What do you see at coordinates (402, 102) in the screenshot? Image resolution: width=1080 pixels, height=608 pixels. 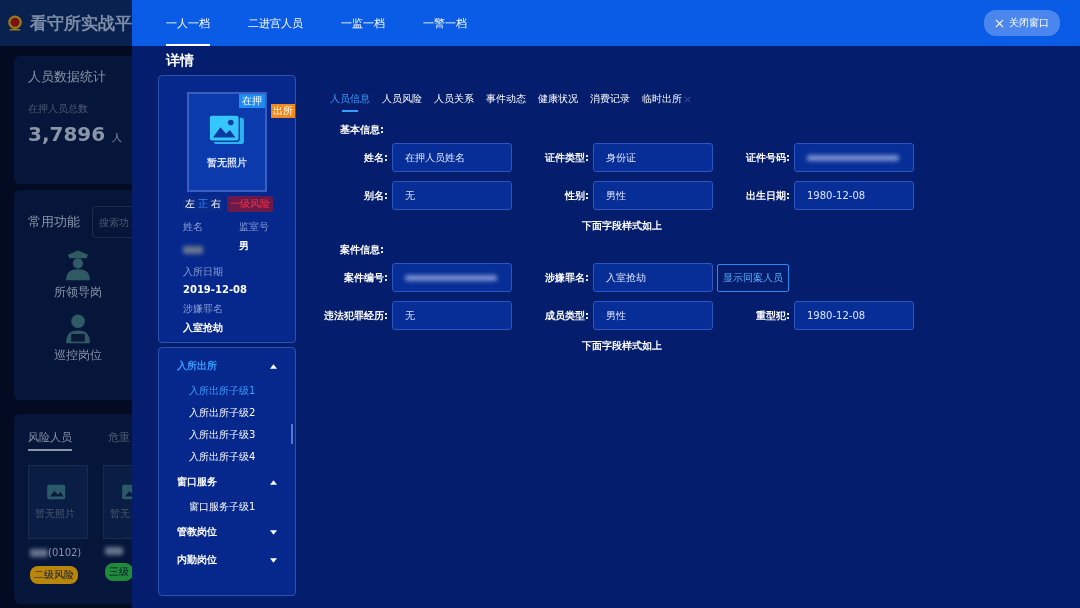 I see `tab: 人员风险` at bounding box center [402, 102].